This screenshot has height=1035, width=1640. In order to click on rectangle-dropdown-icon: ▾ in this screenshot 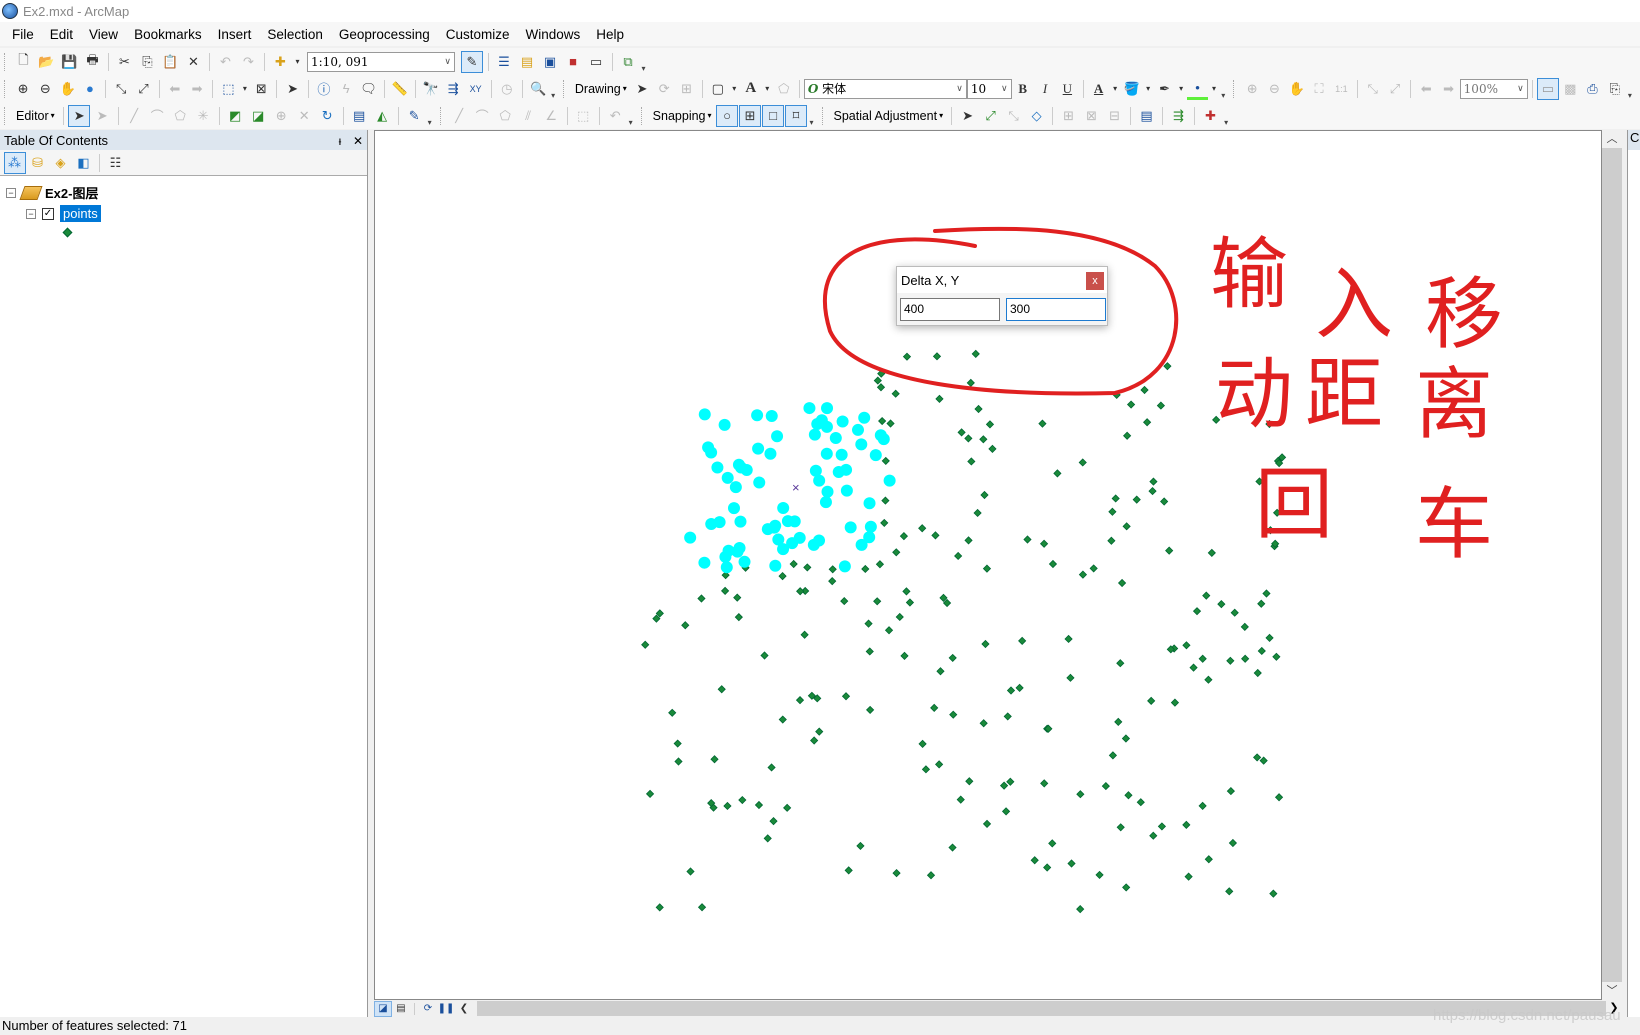, I will do `click(734, 89)`.